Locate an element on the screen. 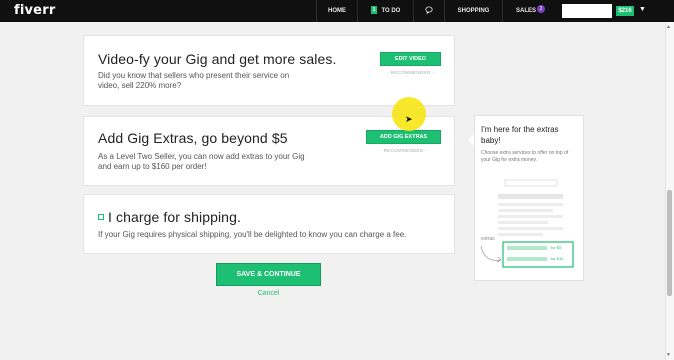  nav-home: HOME is located at coordinates (336, 11).